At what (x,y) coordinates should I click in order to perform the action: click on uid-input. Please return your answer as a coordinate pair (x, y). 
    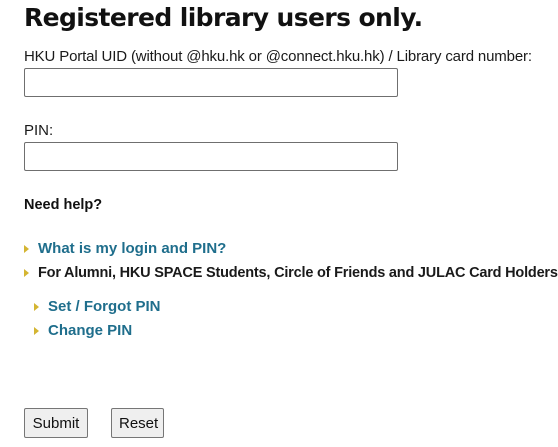
    Looking at the image, I should click on (211, 82).